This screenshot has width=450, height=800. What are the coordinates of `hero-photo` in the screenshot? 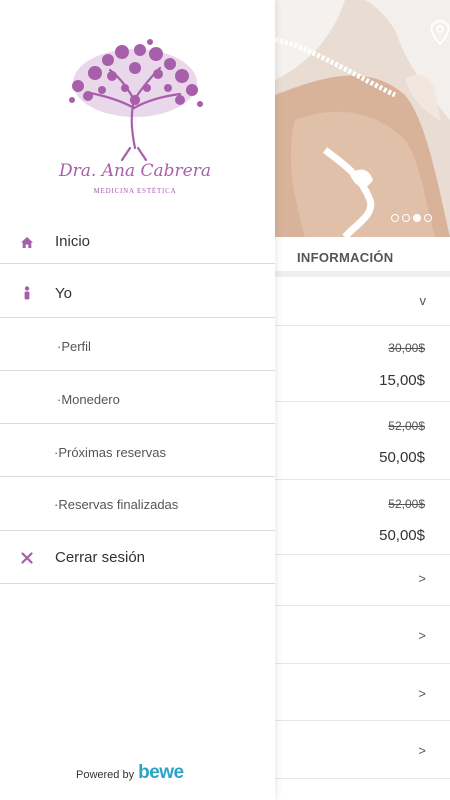 It's located at (362, 118).